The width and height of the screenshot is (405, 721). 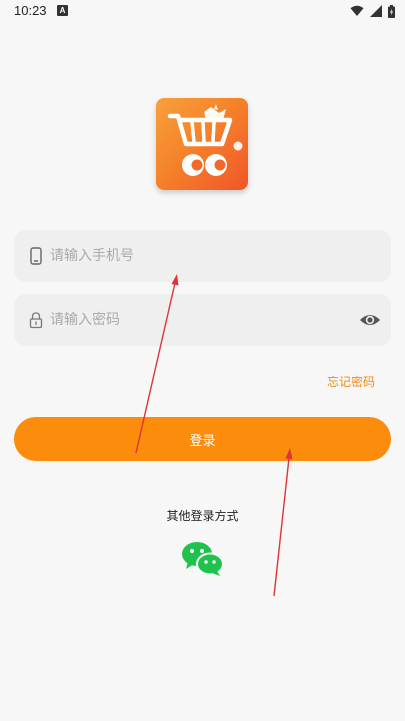 What do you see at coordinates (30, 10) in the screenshot?
I see `status-time: 10:23` at bounding box center [30, 10].